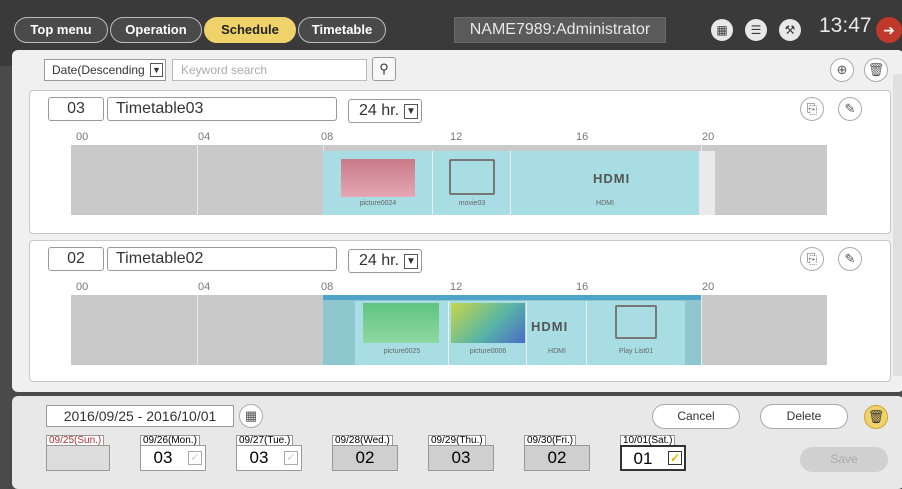 The width and height of the screenshot is (902, 489). What do you see at coordinates (897, 225) in the screenshot?
I see `scrollbar` at bounding box center [897, 225].